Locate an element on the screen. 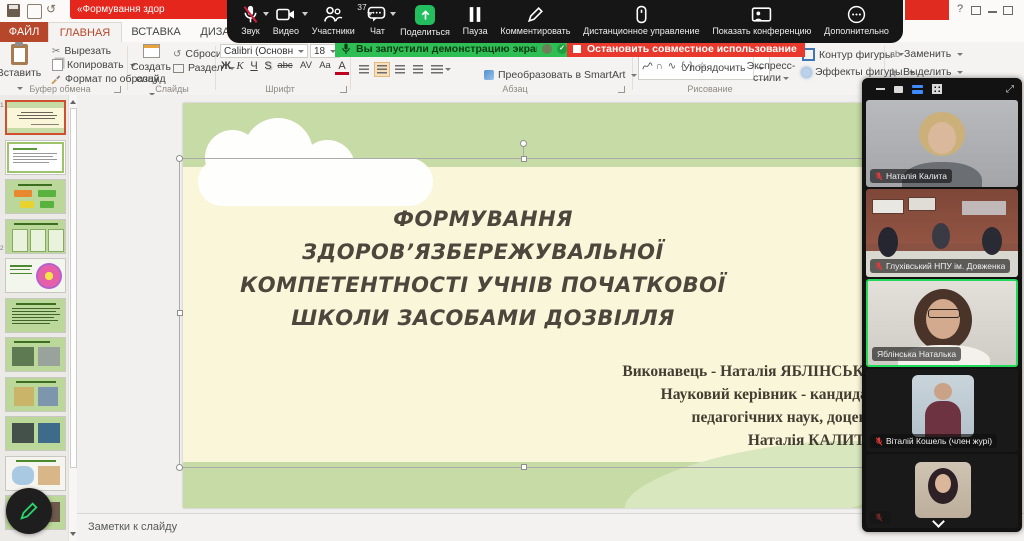 The width and height of the screenshot is (1024, 541). audio-options-chevron is located at coordinates (266, 14).